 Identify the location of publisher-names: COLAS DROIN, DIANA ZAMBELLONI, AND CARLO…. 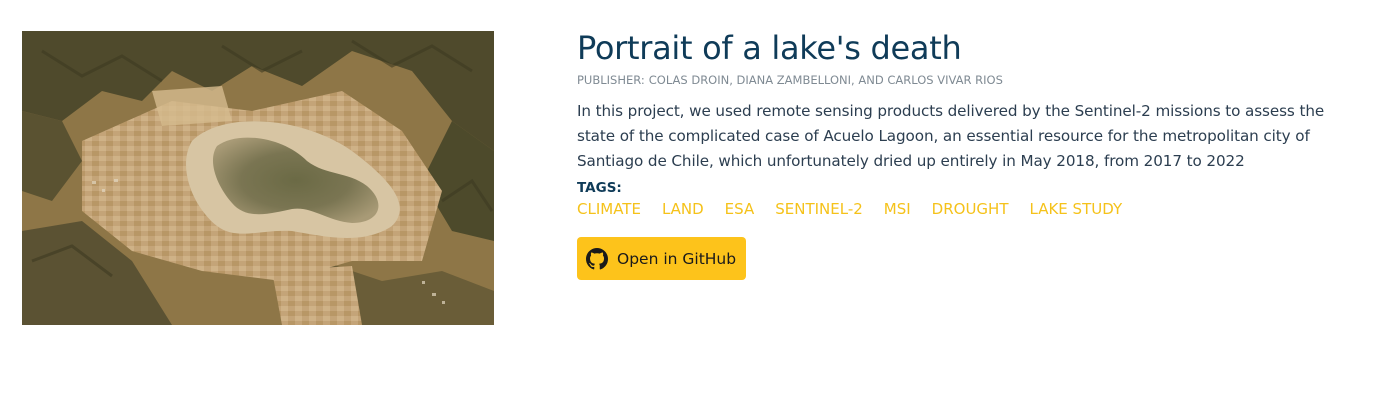
(825, 80).